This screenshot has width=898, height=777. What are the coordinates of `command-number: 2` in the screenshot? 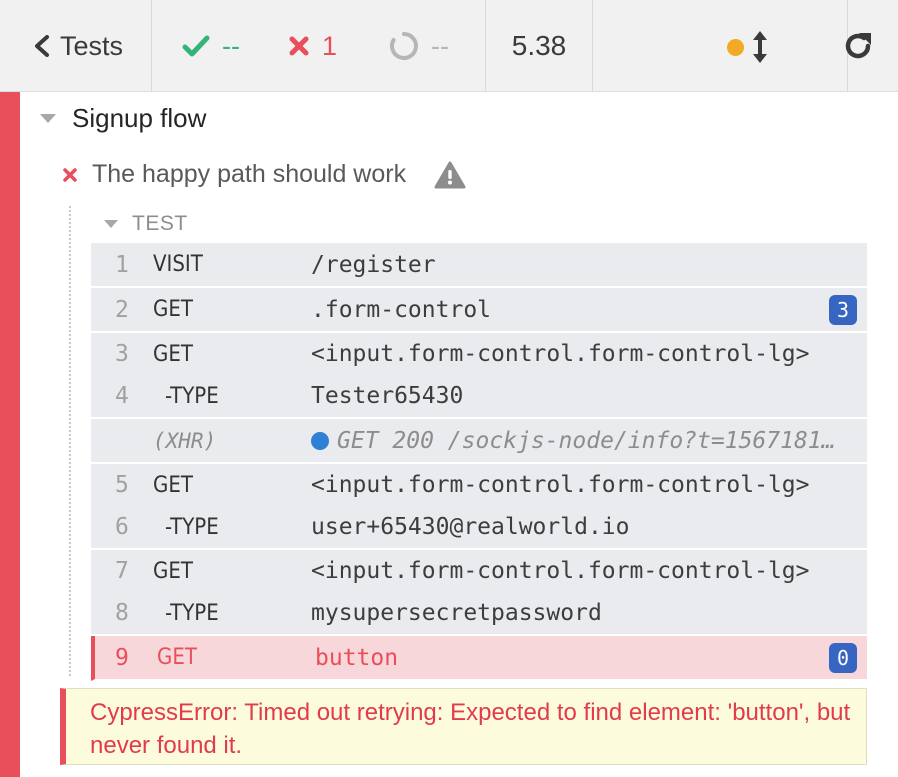 It's located at (122, 309).